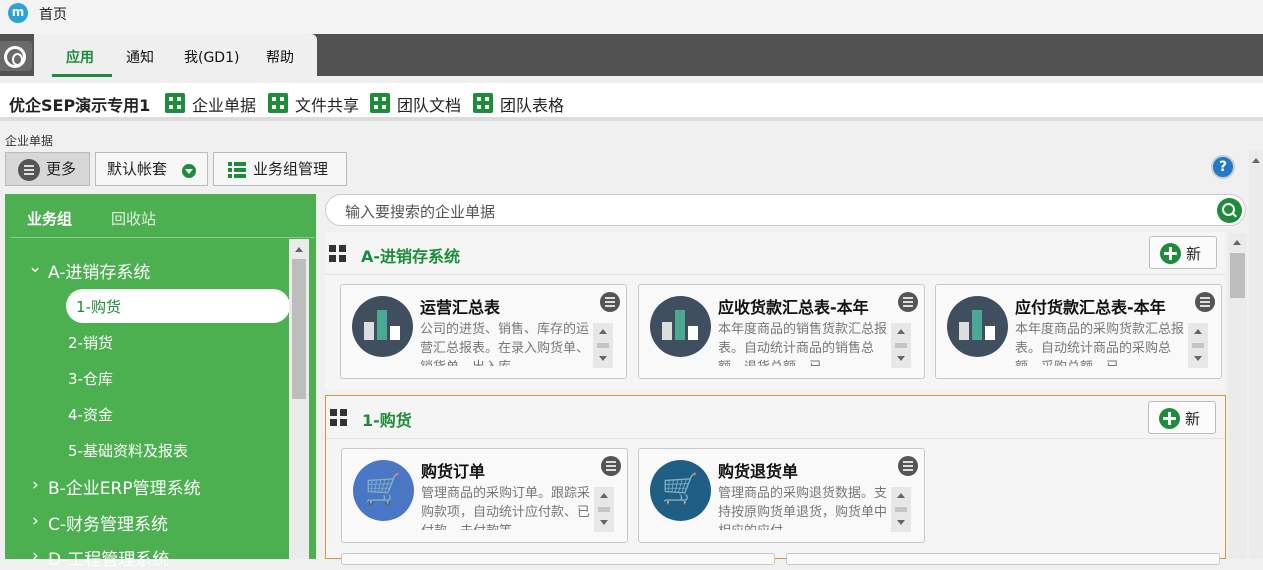 The width and height of the screenshot is (1263, 570). I want to click on card-title: 购货退货单, so click(758, 471).